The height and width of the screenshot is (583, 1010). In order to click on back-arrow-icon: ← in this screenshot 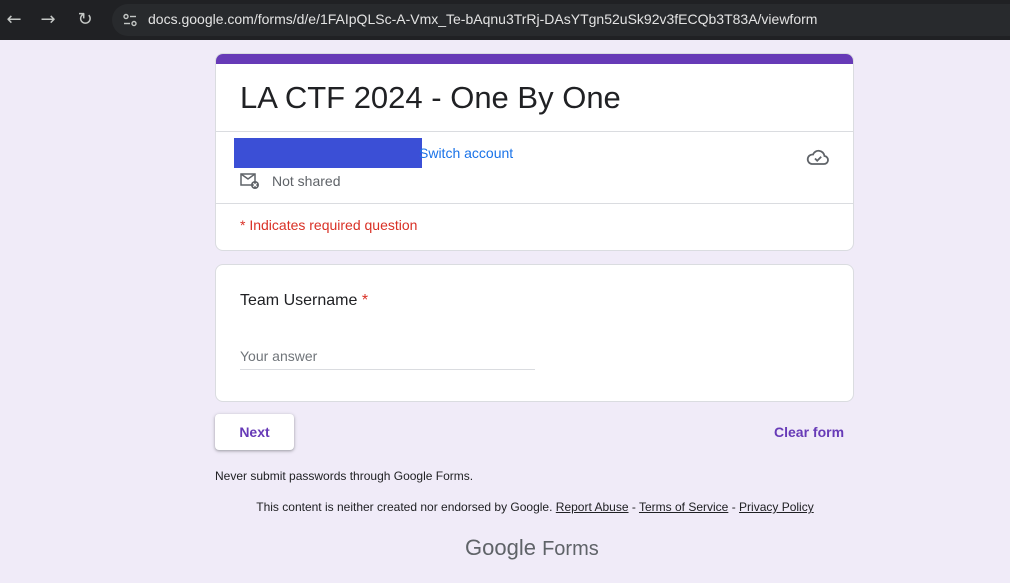, I will do `click(14, 20)`.